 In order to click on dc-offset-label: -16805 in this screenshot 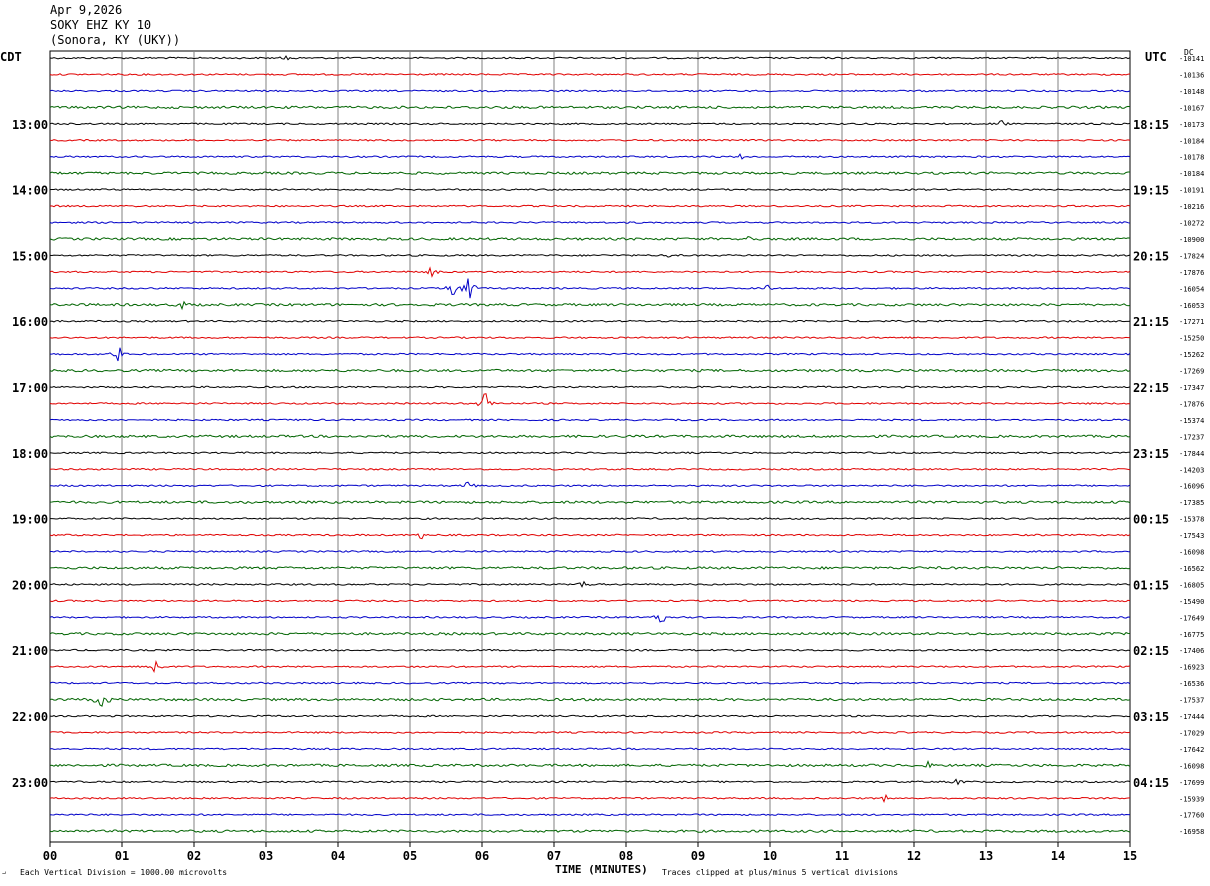, I will do `click(1191, 585)`.